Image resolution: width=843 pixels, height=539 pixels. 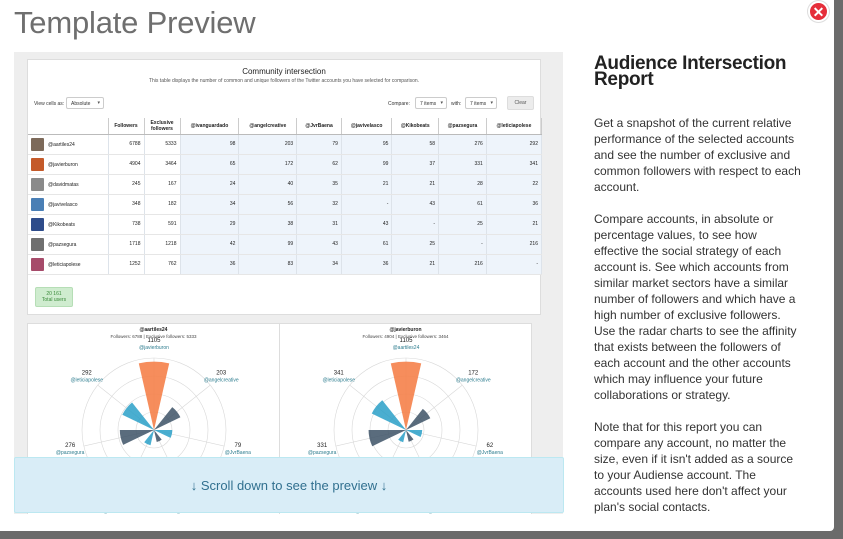 What do you see at coordinates (162, 224) in the screenshot?
I see `count-cell: 591` at bounding box center [162, 224].